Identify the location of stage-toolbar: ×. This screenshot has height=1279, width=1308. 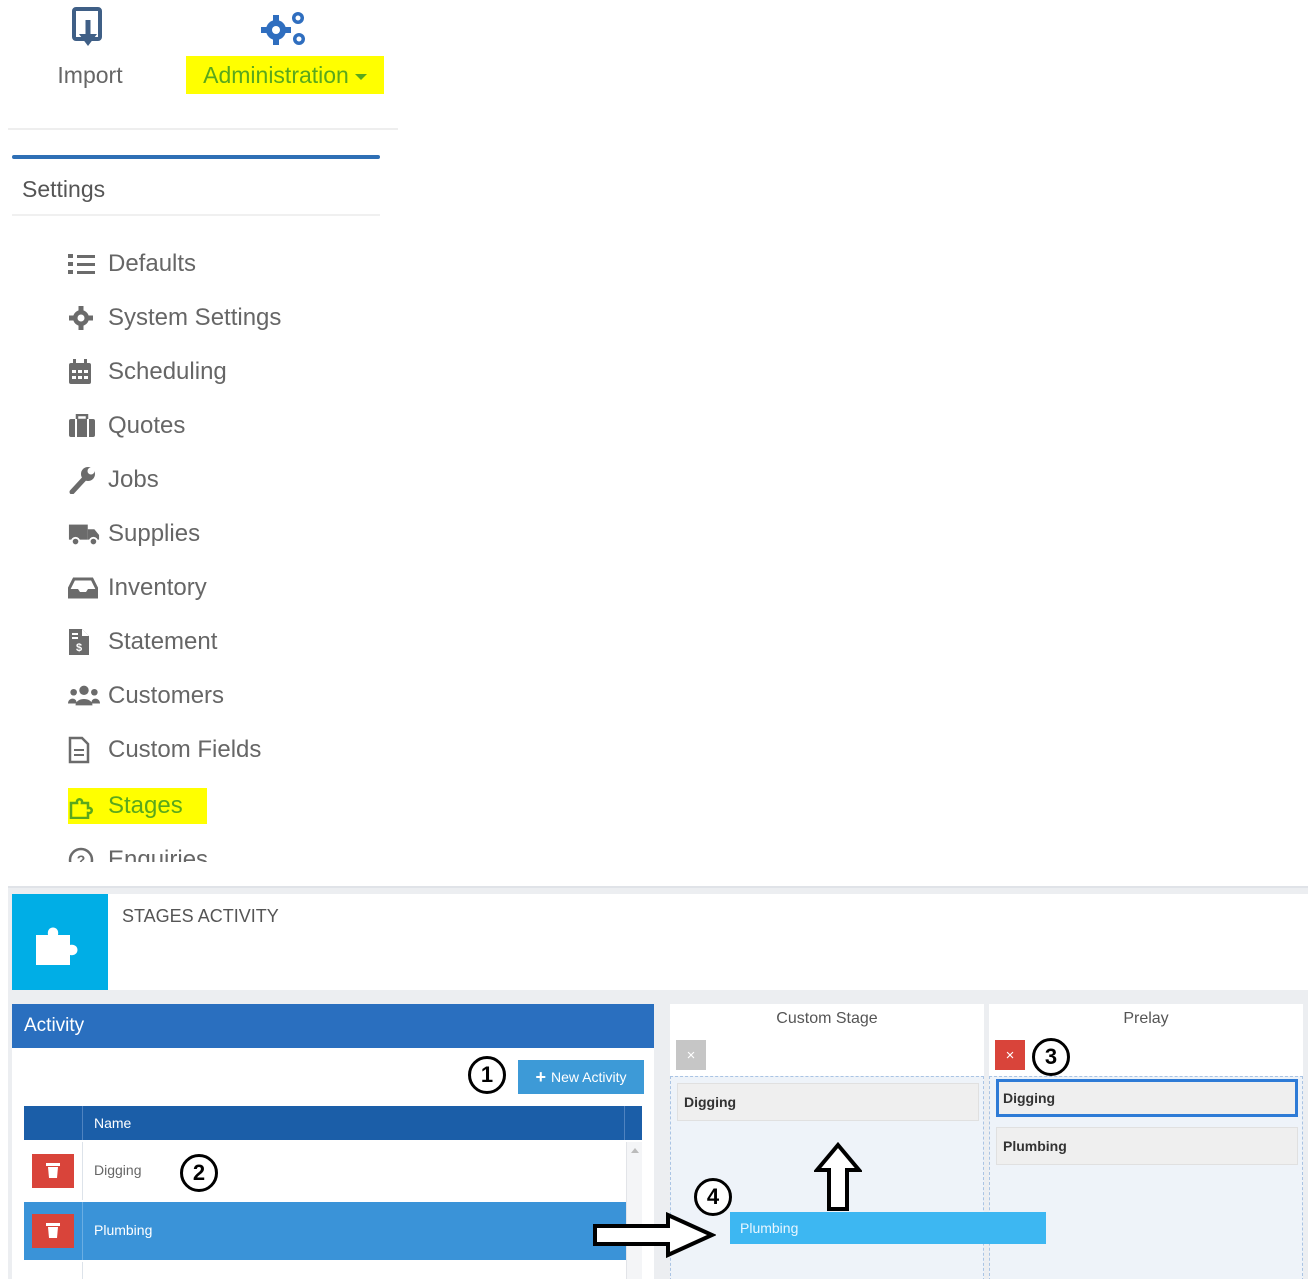
(827, 1055).